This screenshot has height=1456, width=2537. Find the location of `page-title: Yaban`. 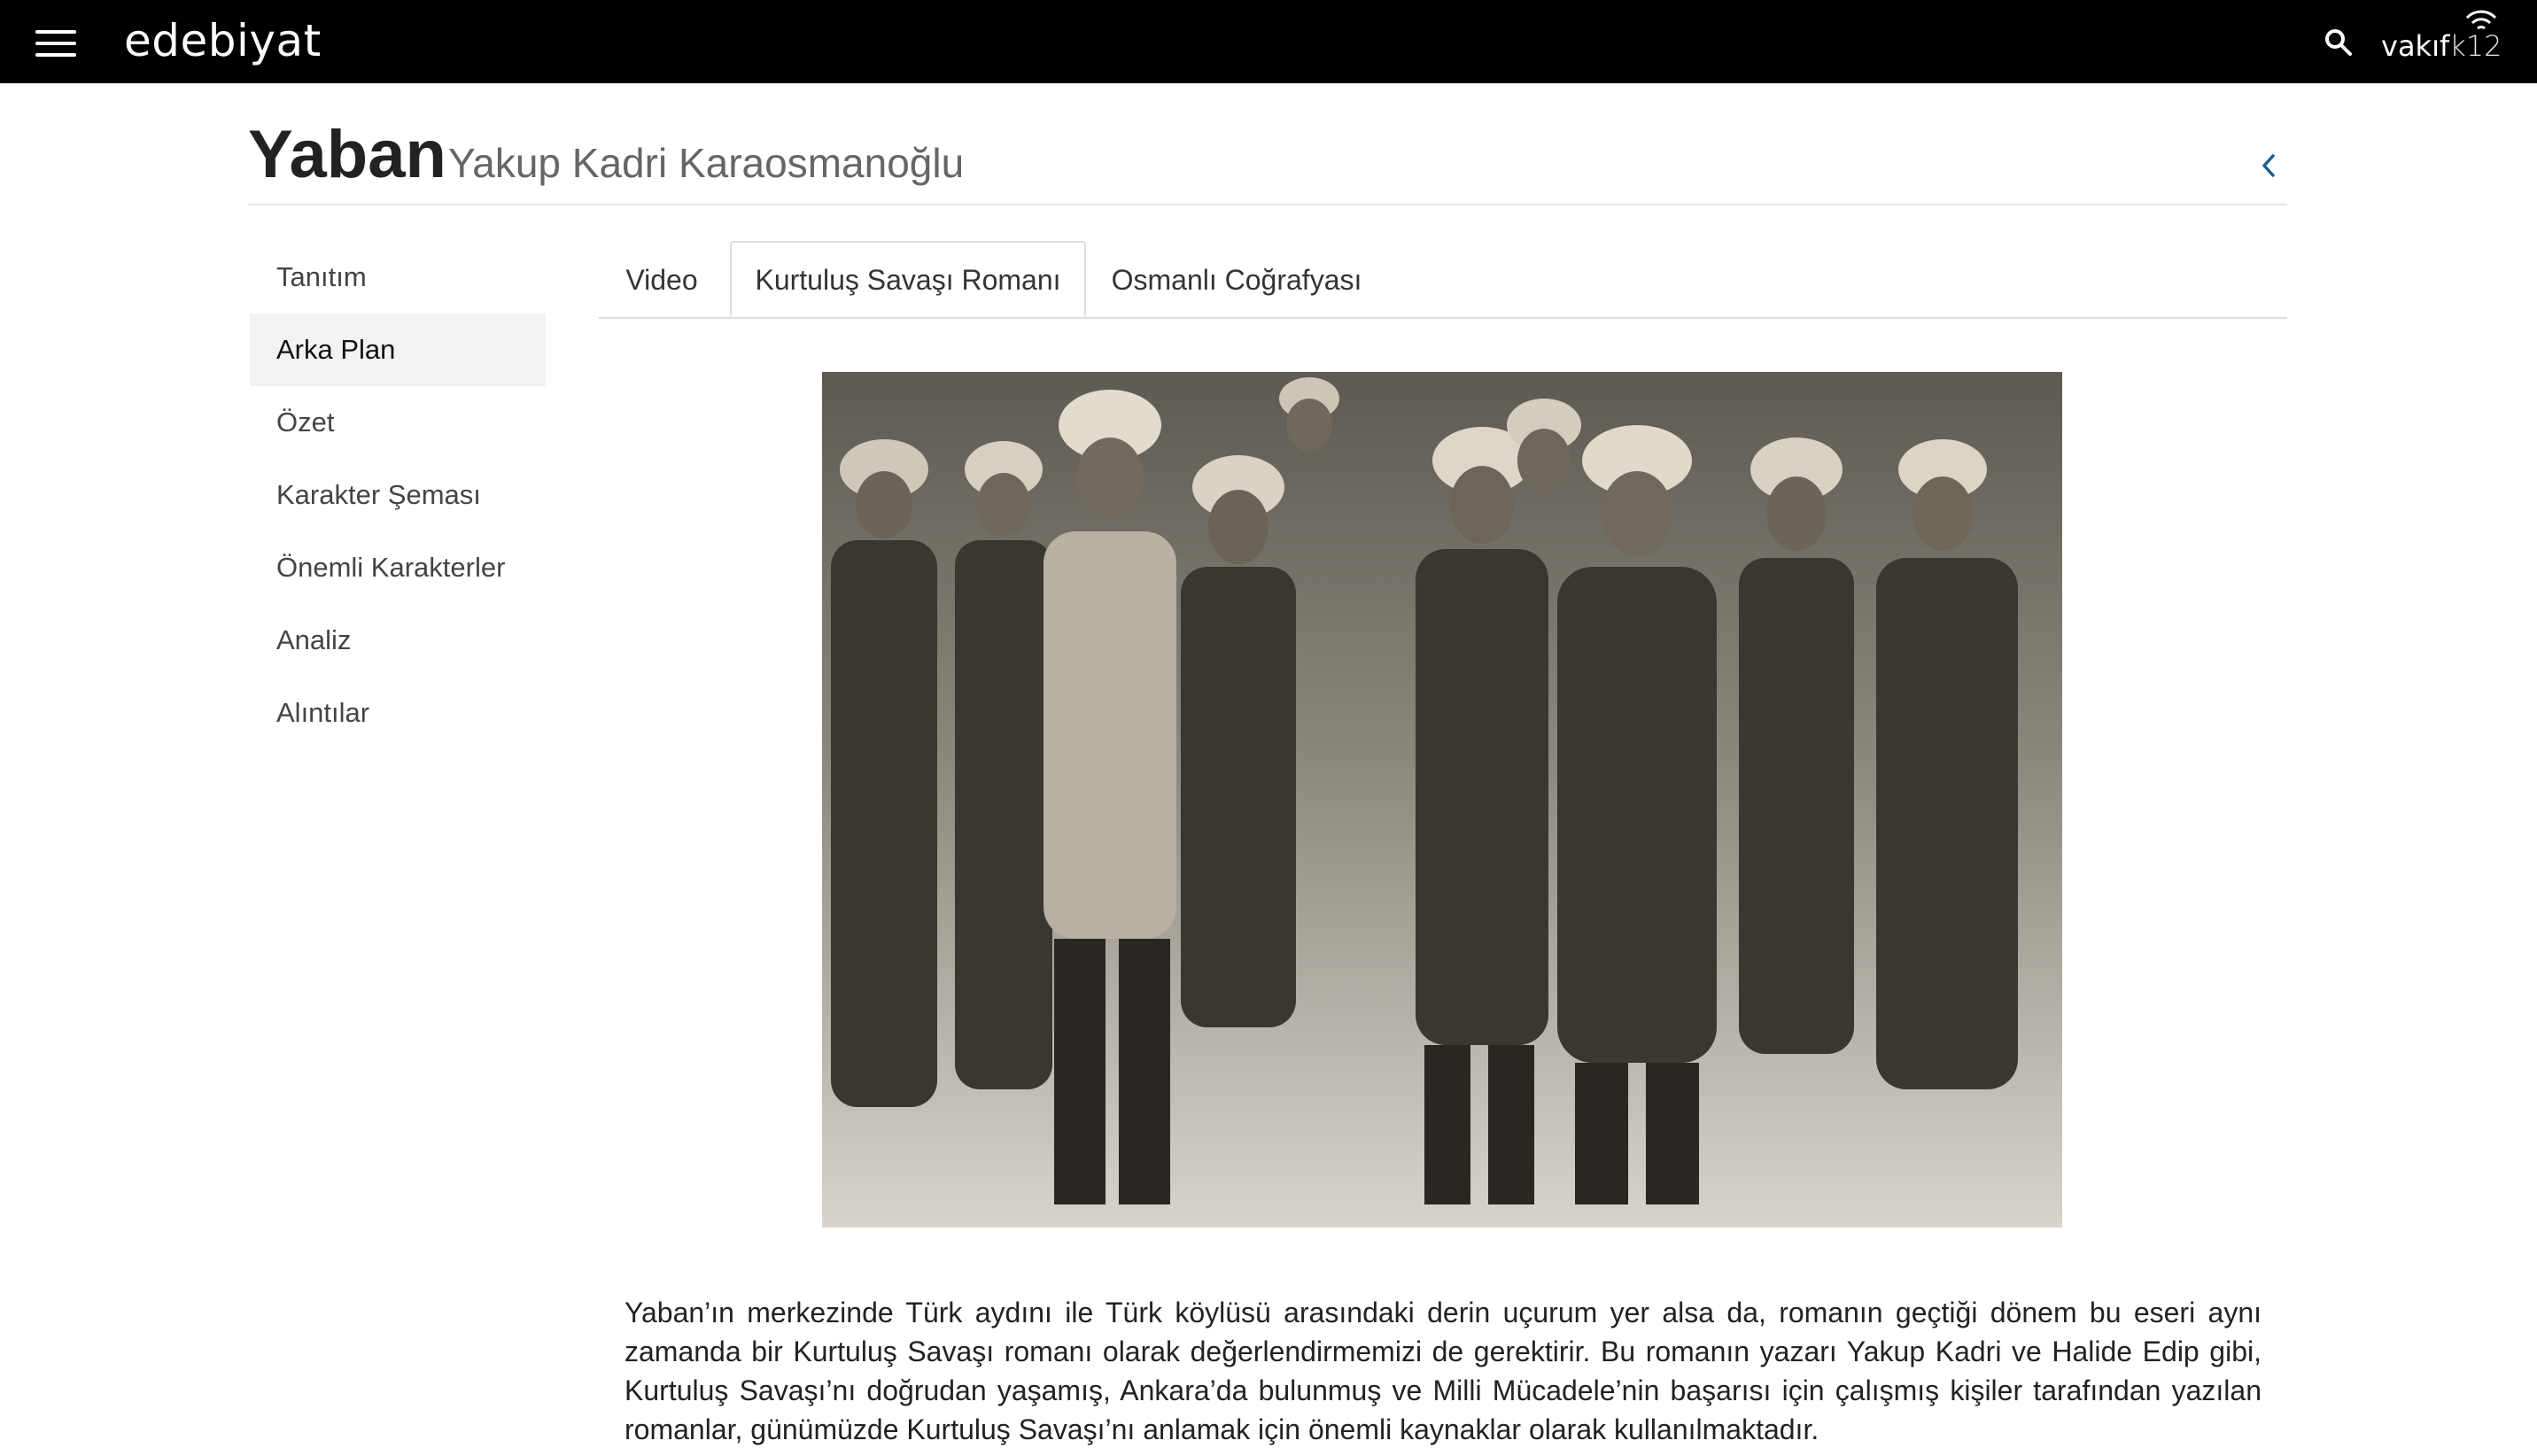

page-title: Yaban is located at coordinates (347, 154).